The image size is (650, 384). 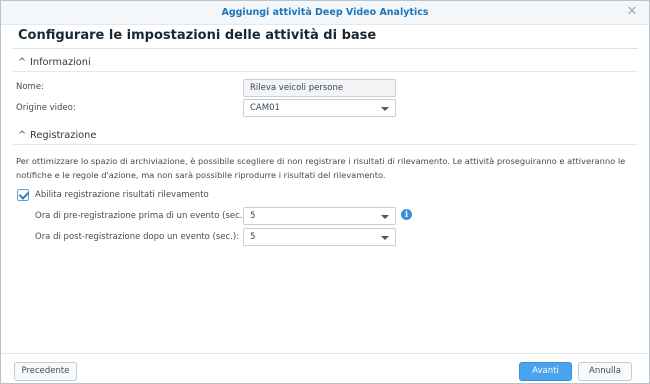 I want to click on post-recording-select: 5, so click(x=319, y=237).